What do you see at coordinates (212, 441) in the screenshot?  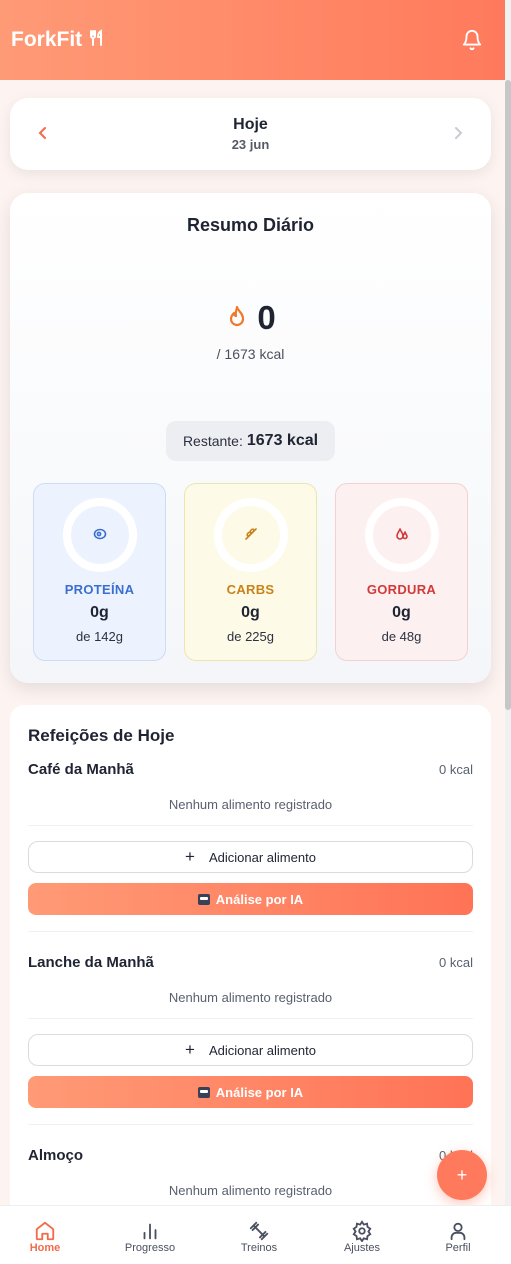 I see `remaining-label: Restante:` at bounding box center [212, 441].